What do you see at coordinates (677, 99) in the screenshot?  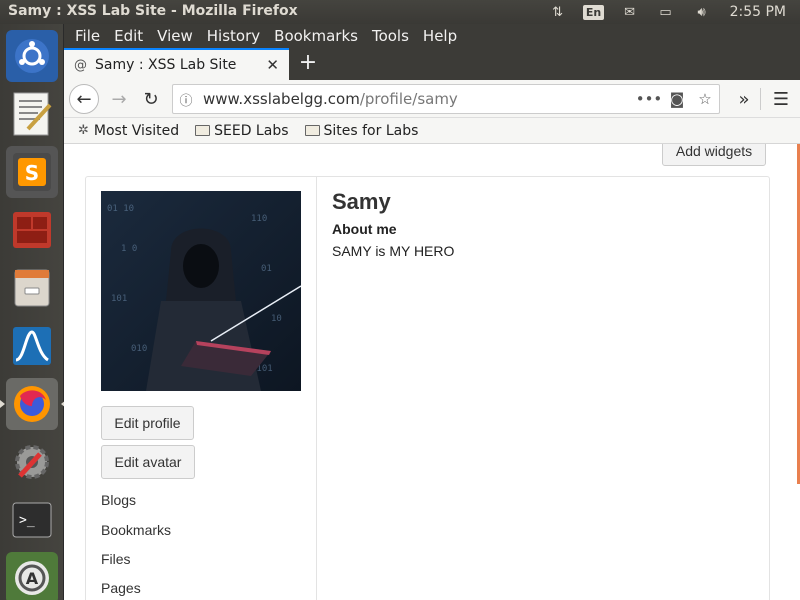 I see `pocket-icon: ◙` at bounding box center [677, 99].